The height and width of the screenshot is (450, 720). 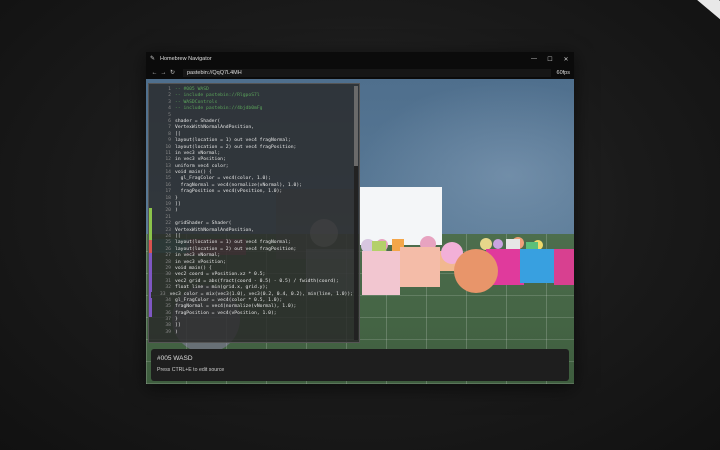 What do you see at coordinates (356, 126) in the screenshot?
I see `editor-scrollbar-thumb` at bounding box center [356, 126].